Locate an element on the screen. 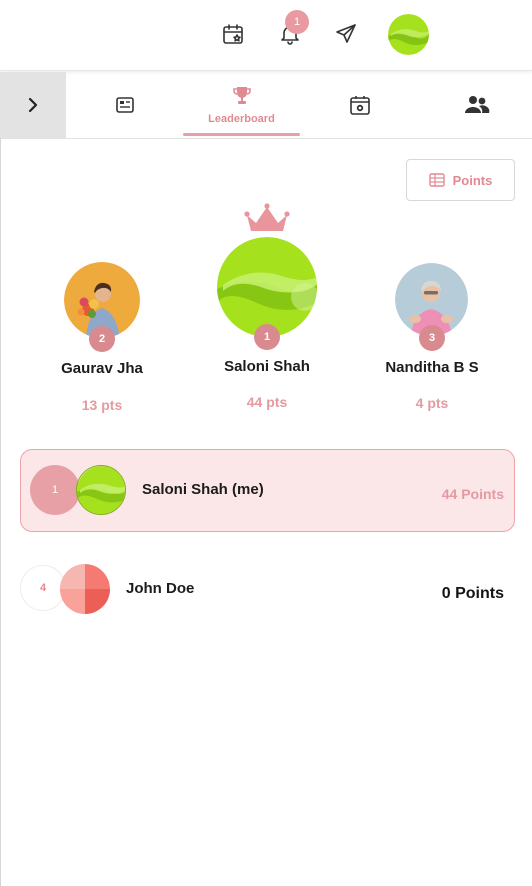  tab-bar: Leaderboard is located at coordinates (266, 105).